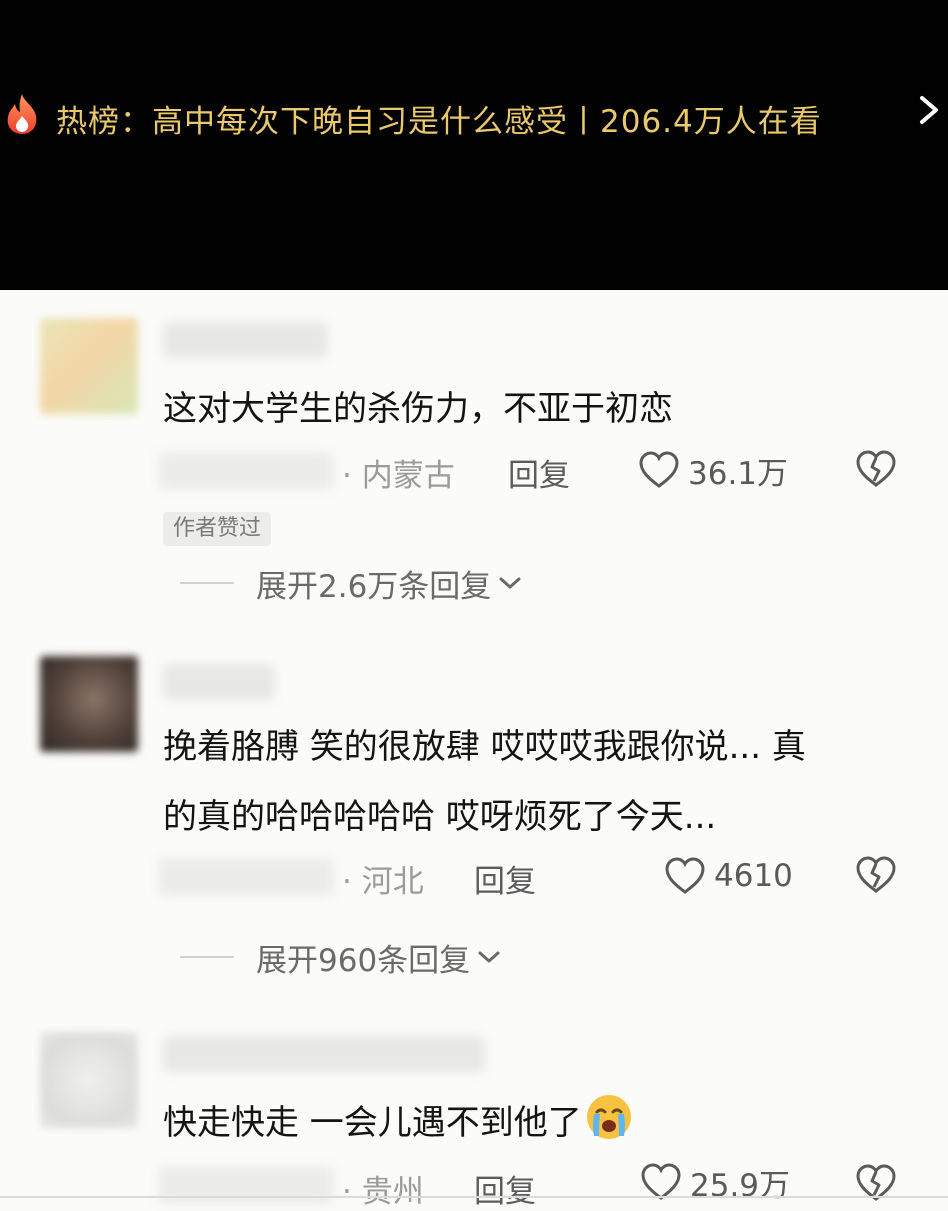  Describe the element at coordinates (398, 476) in the screenshot. I see `comment-location: · 内蒙古` at that location.